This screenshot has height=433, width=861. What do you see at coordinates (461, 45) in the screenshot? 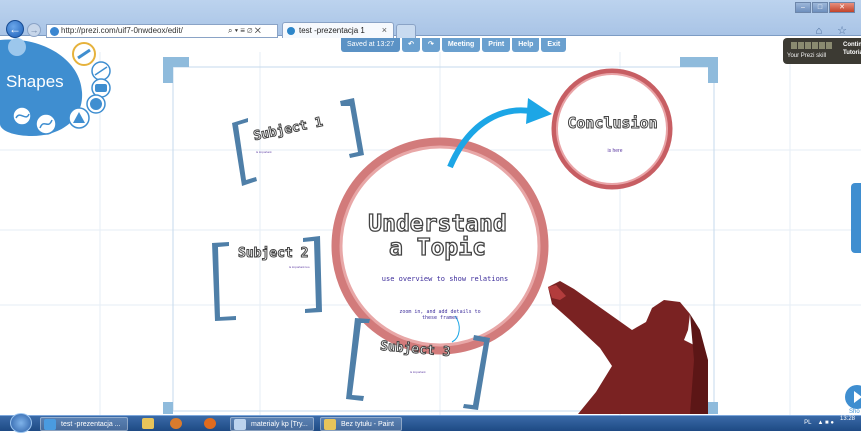
I see `meeting-button: Meeting` at bounding box center [461, 45].